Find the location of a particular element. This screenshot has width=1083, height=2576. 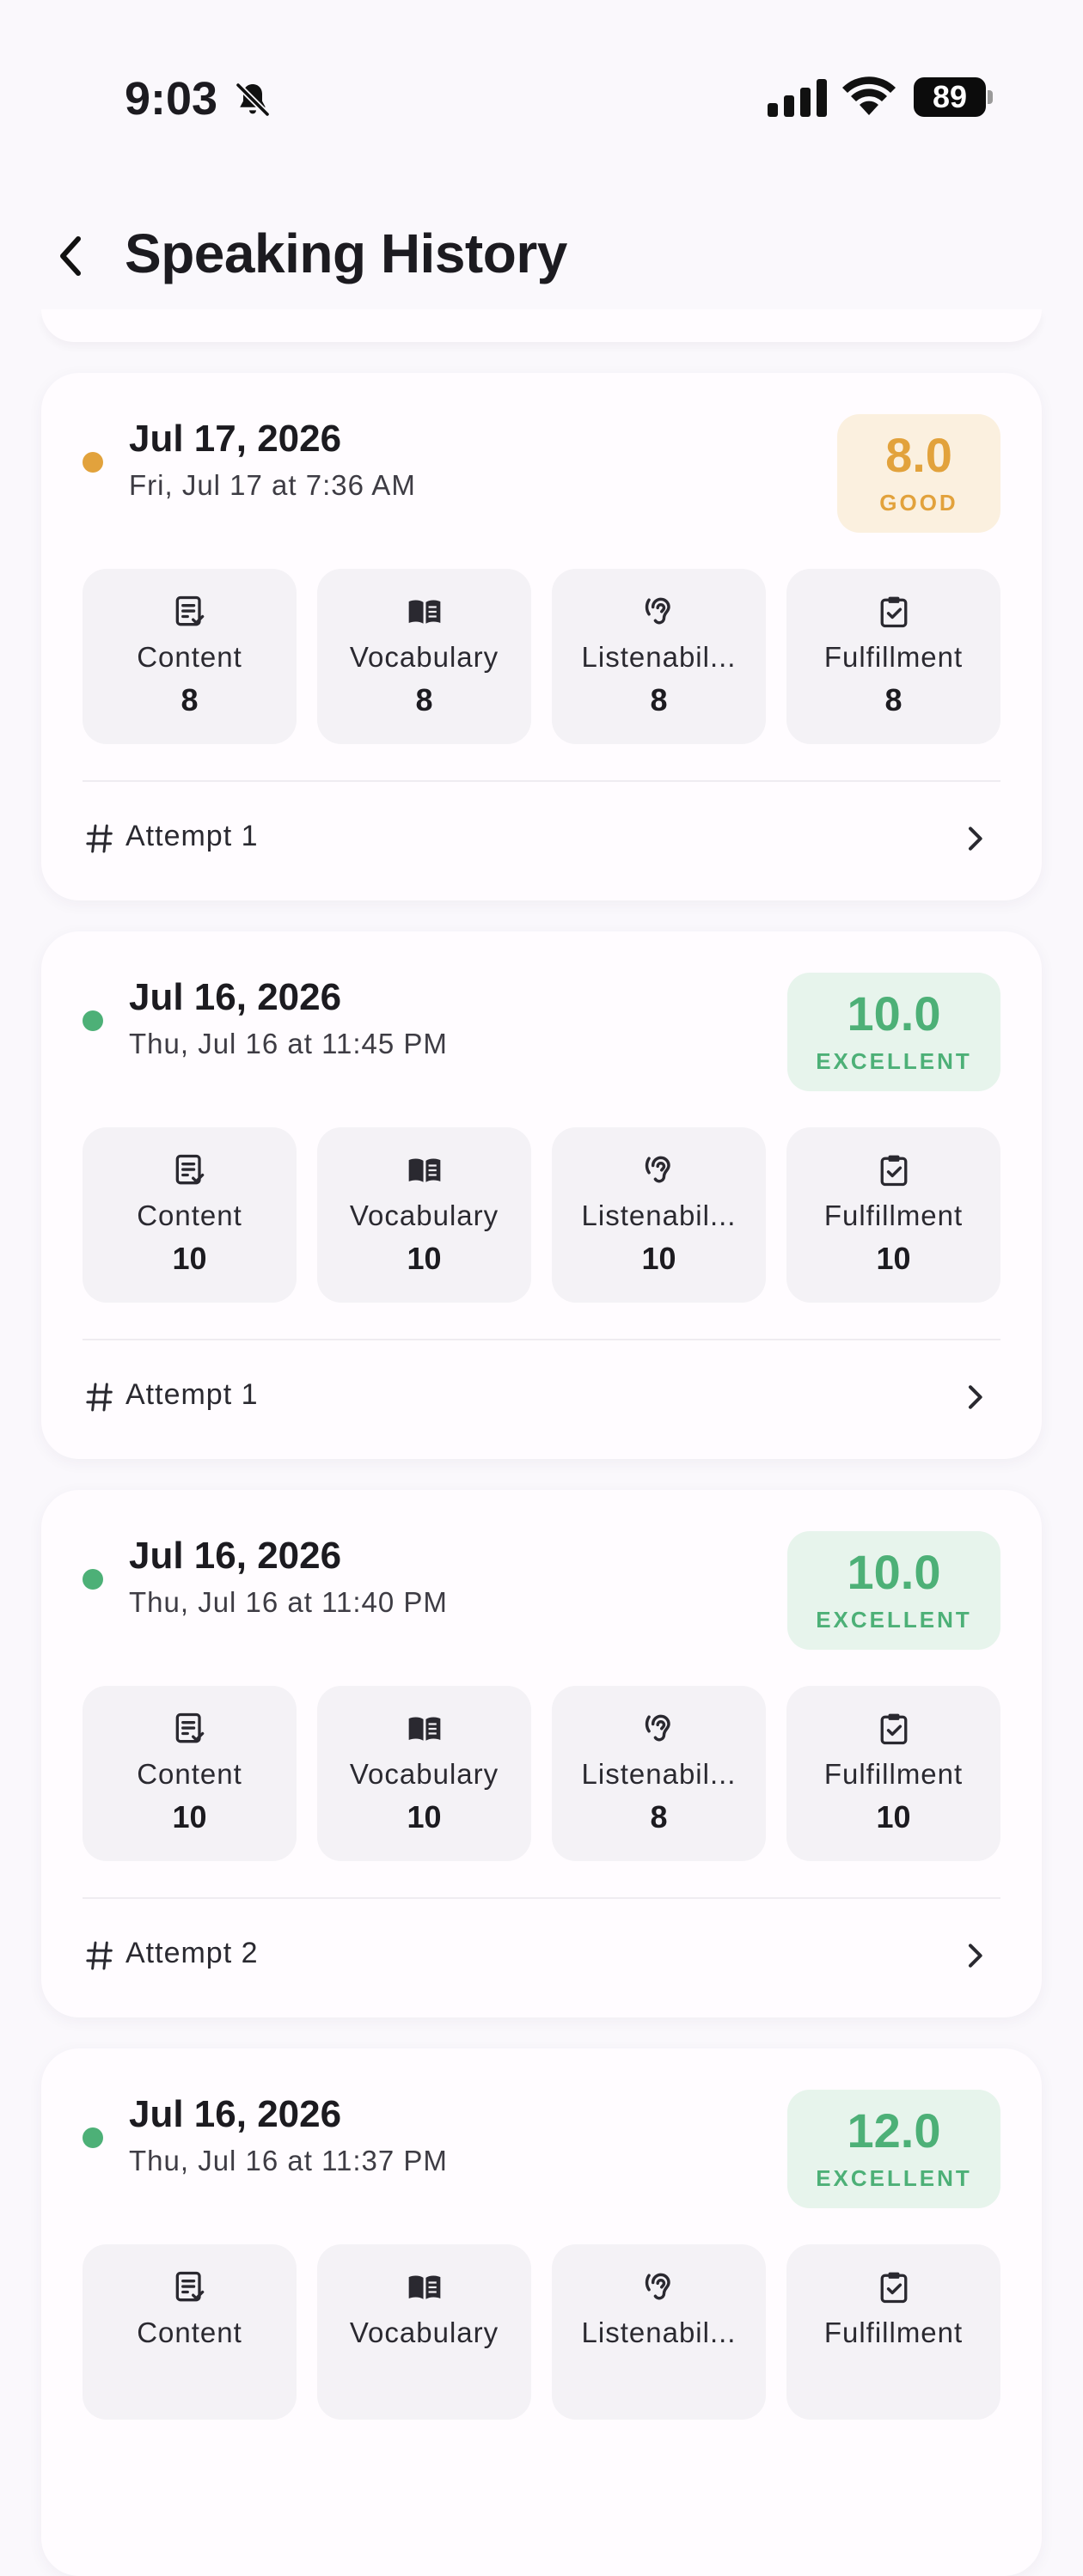

card-date: Jul 17, 2026 is located at coordinates (236, 439).